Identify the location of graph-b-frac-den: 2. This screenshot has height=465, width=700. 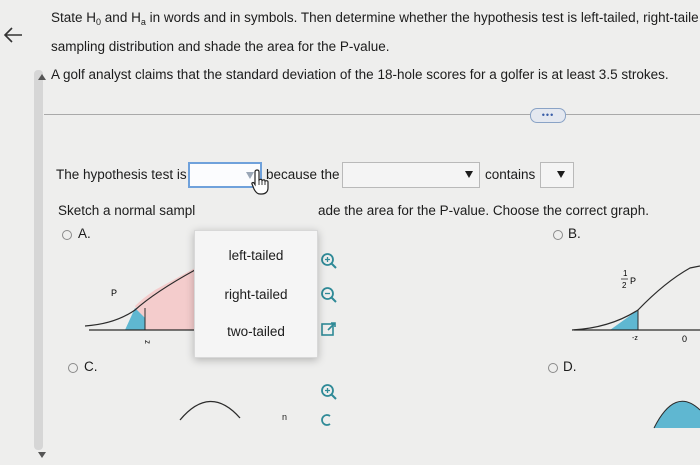
(624, 285).